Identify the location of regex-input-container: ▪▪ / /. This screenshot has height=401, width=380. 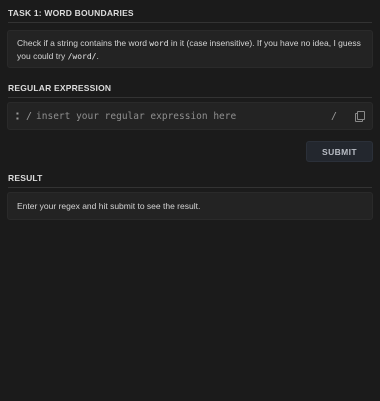
(190, 116).